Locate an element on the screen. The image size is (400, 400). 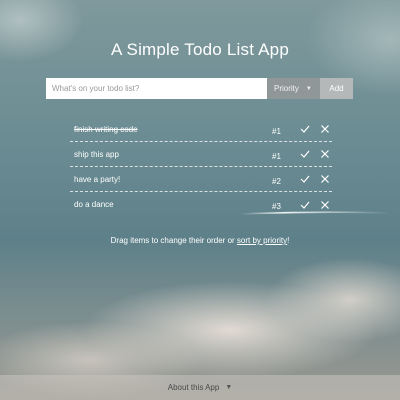
add-button: Add is located at coordinates (336, 88).